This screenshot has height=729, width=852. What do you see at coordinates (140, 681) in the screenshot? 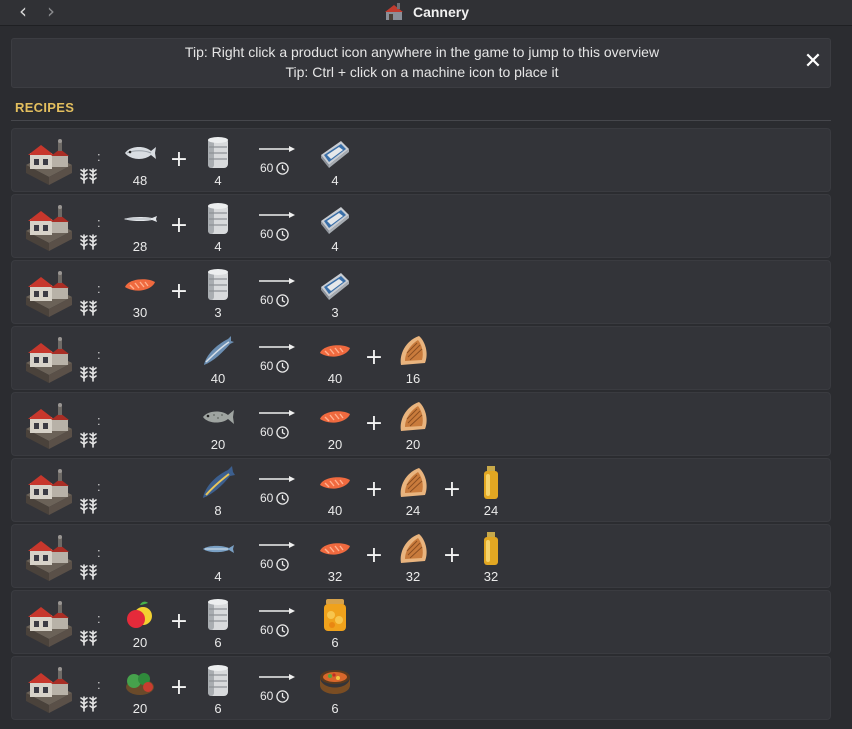
I see `vegetables-icon` at bounding box center [140, 681].